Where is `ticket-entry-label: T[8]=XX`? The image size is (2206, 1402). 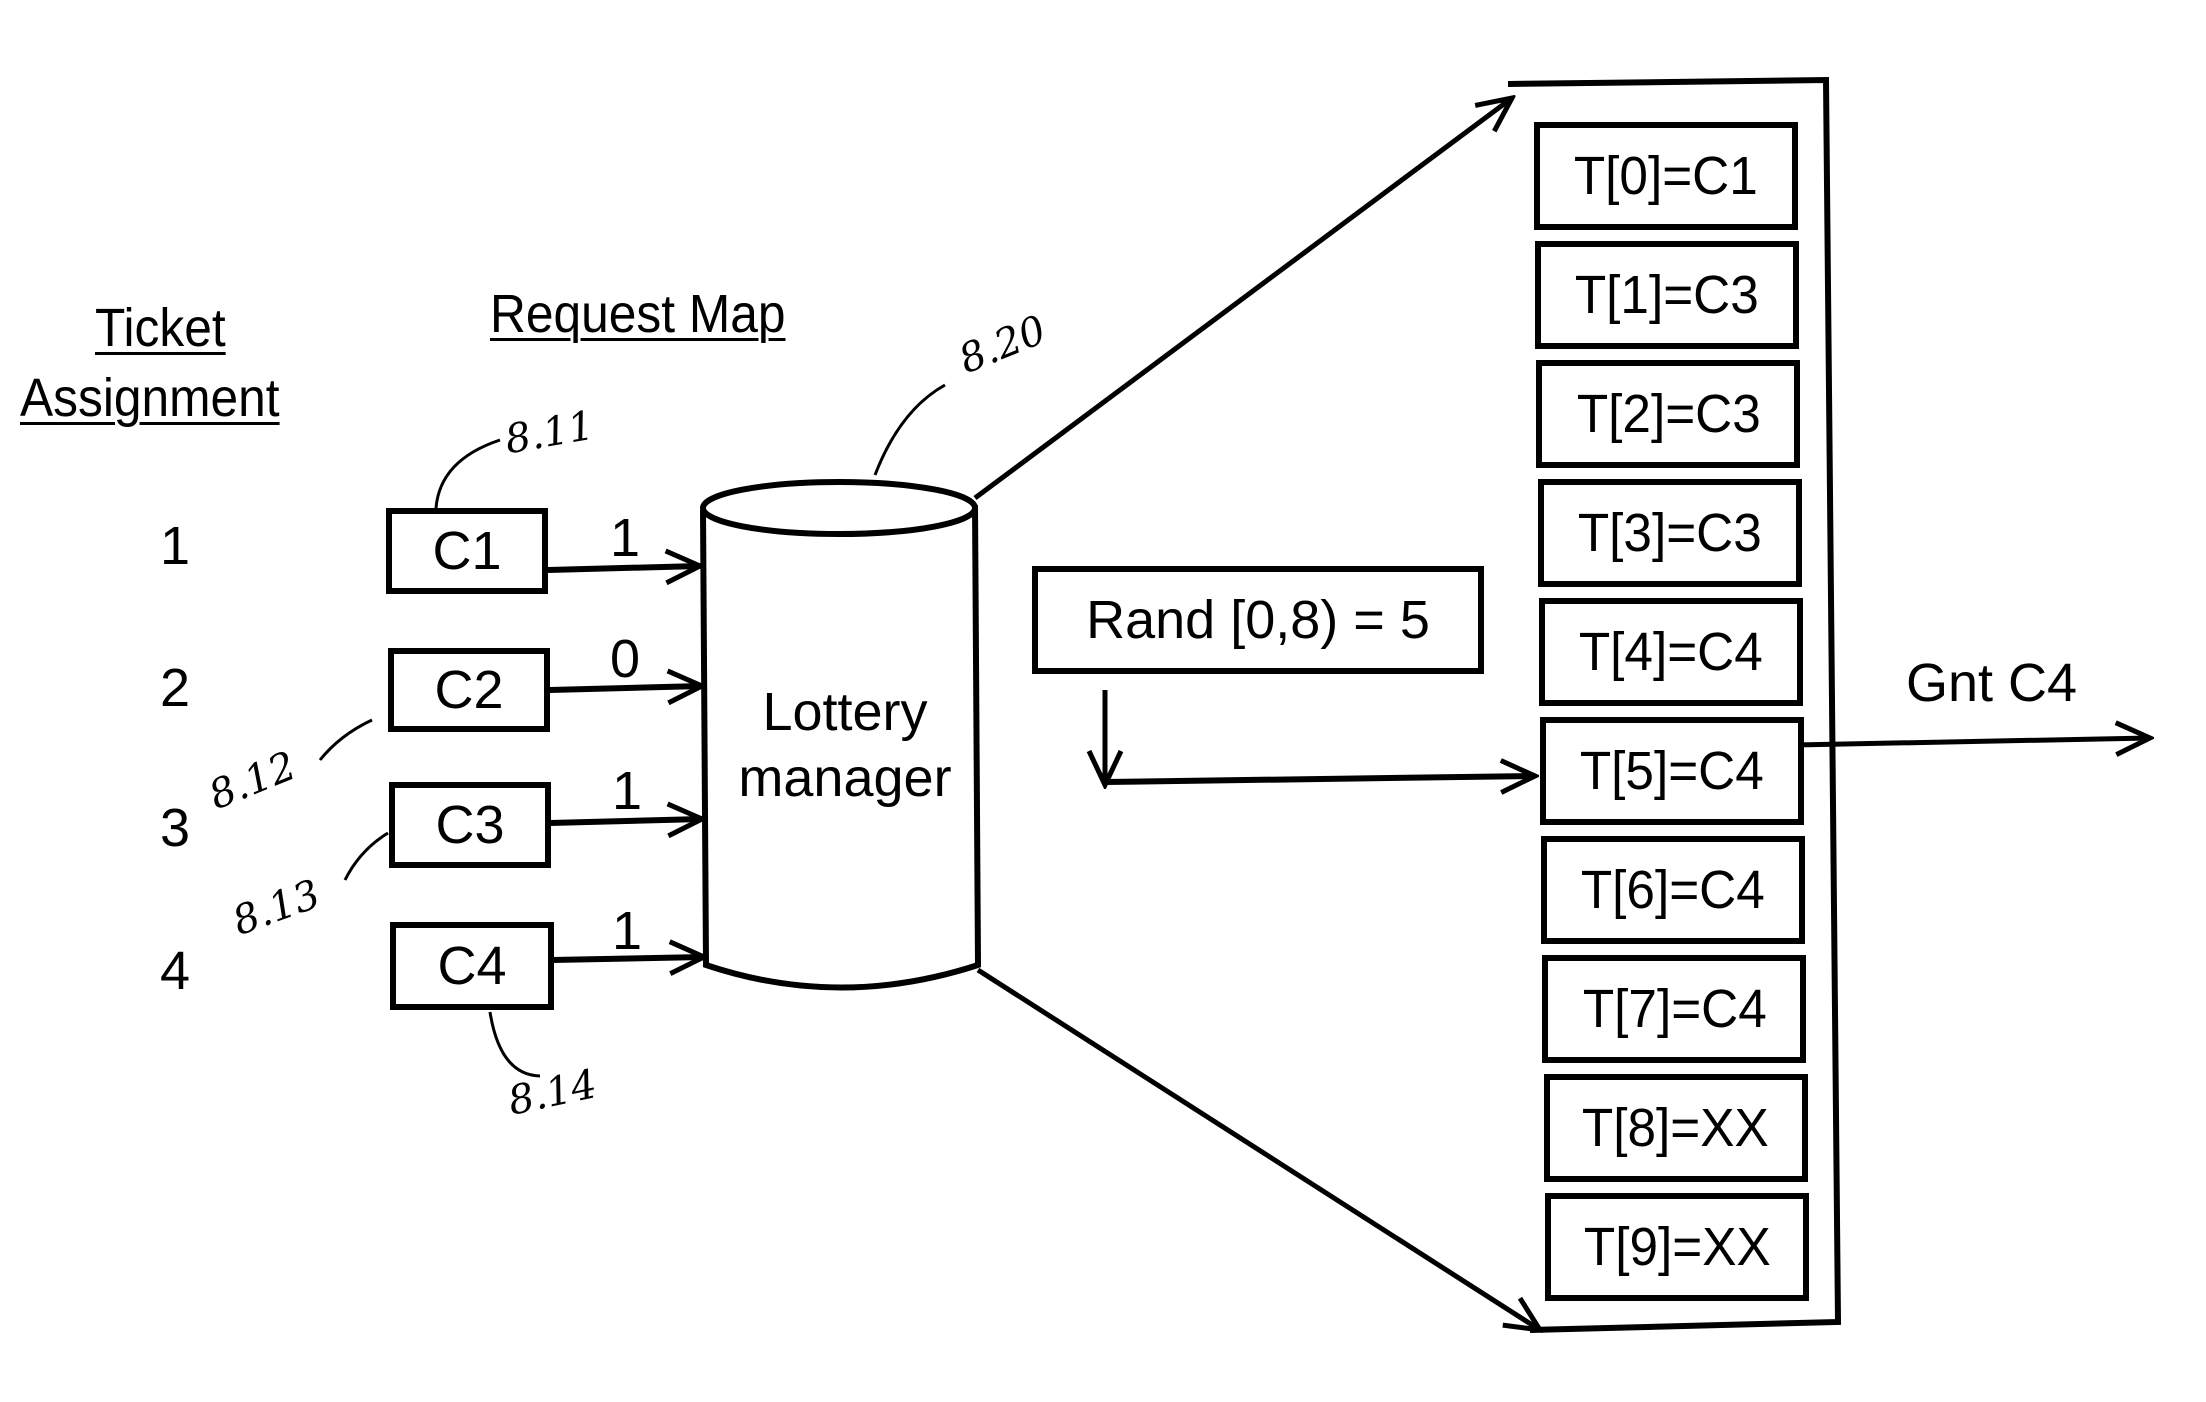 ticket-entry-label: T[8]=XX is located at coordinates (1675, 1128).